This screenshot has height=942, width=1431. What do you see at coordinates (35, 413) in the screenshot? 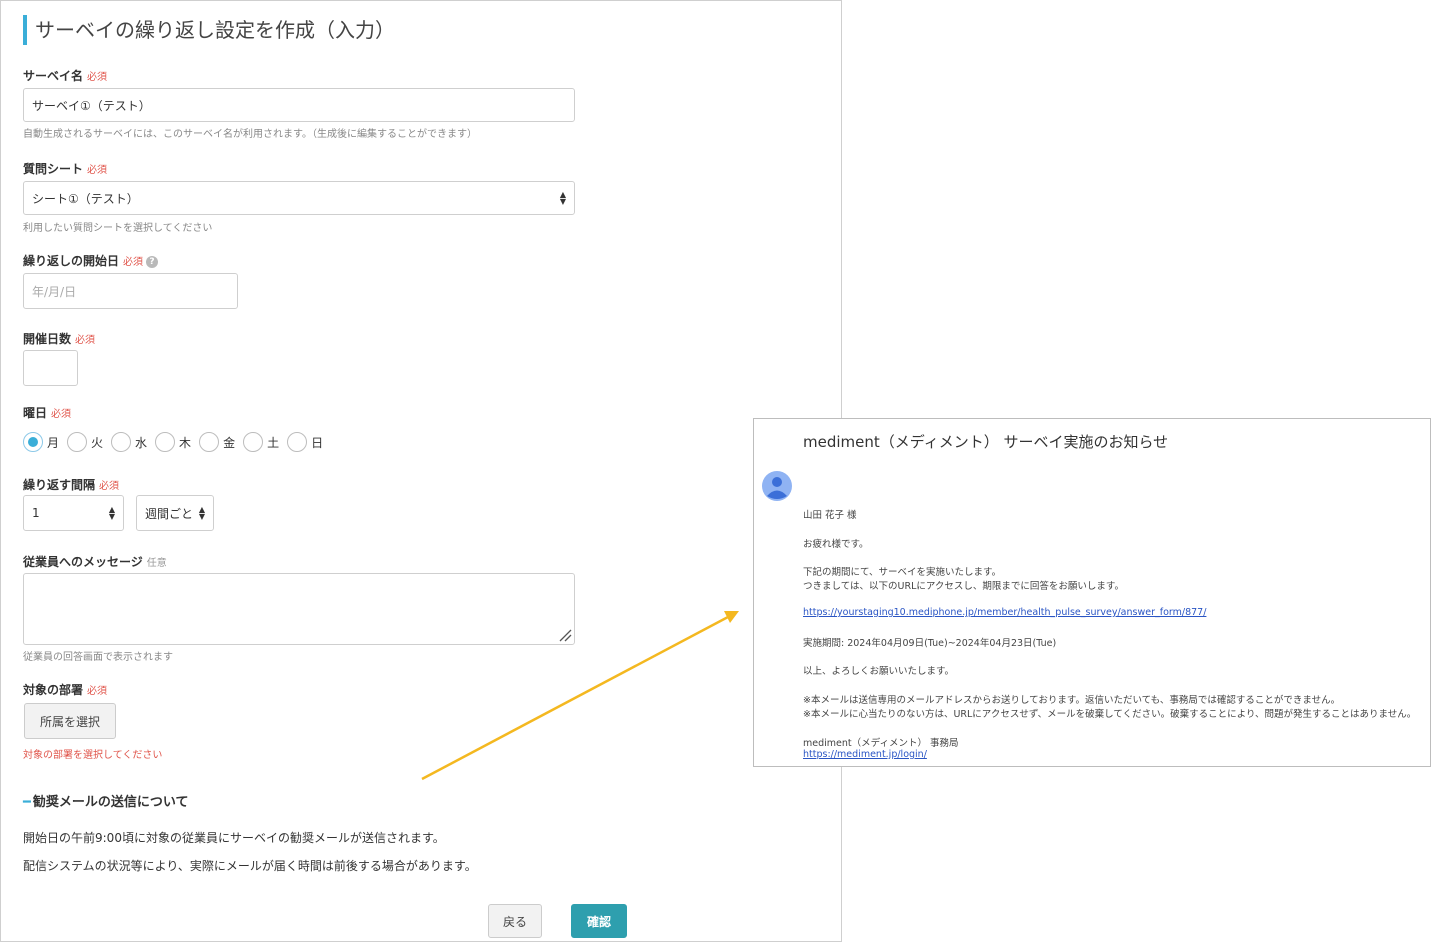
I see `weekday-label-text: 曜日` at bounding box center [35, 413].